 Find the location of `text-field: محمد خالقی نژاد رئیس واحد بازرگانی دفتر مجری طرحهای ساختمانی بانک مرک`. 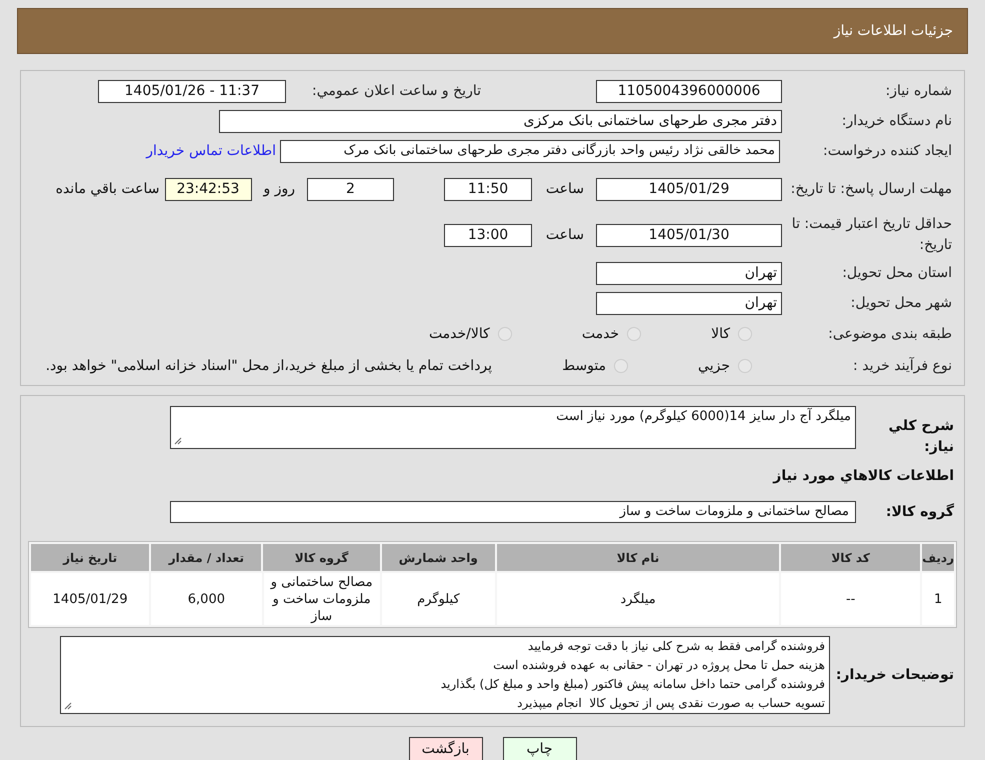

text-field: محمد خالقی نژاد رئیس واحد بازرگانی دفتر مجری طرحهای ساختمانی بانک مرک is located at coordinates (530, 151).